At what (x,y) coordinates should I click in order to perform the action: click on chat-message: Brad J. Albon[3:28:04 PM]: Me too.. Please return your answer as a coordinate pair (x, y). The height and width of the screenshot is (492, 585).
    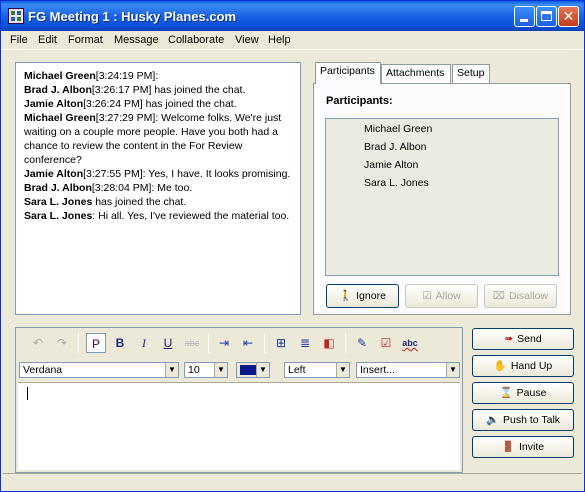
    Looking at the image, I should click on (158, 188).